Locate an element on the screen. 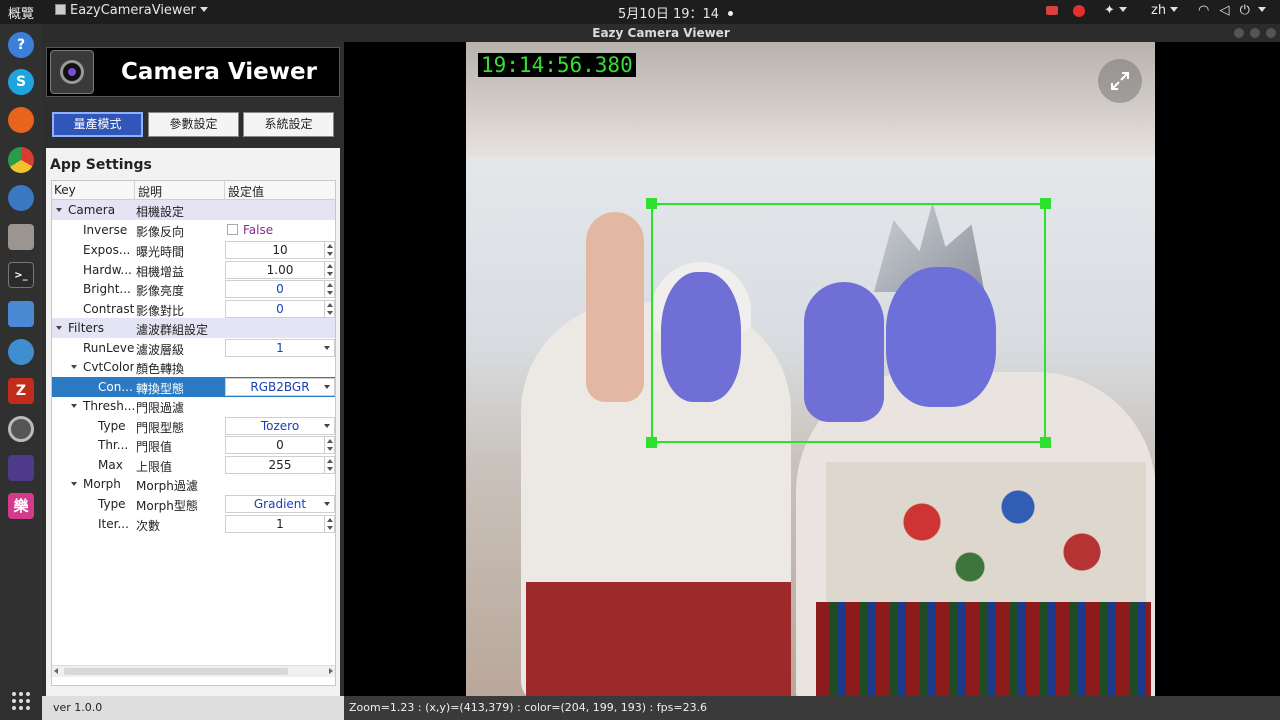  settings-row: Con... 轉換型態 RGB2BGR is located at coordinates (193, 386).